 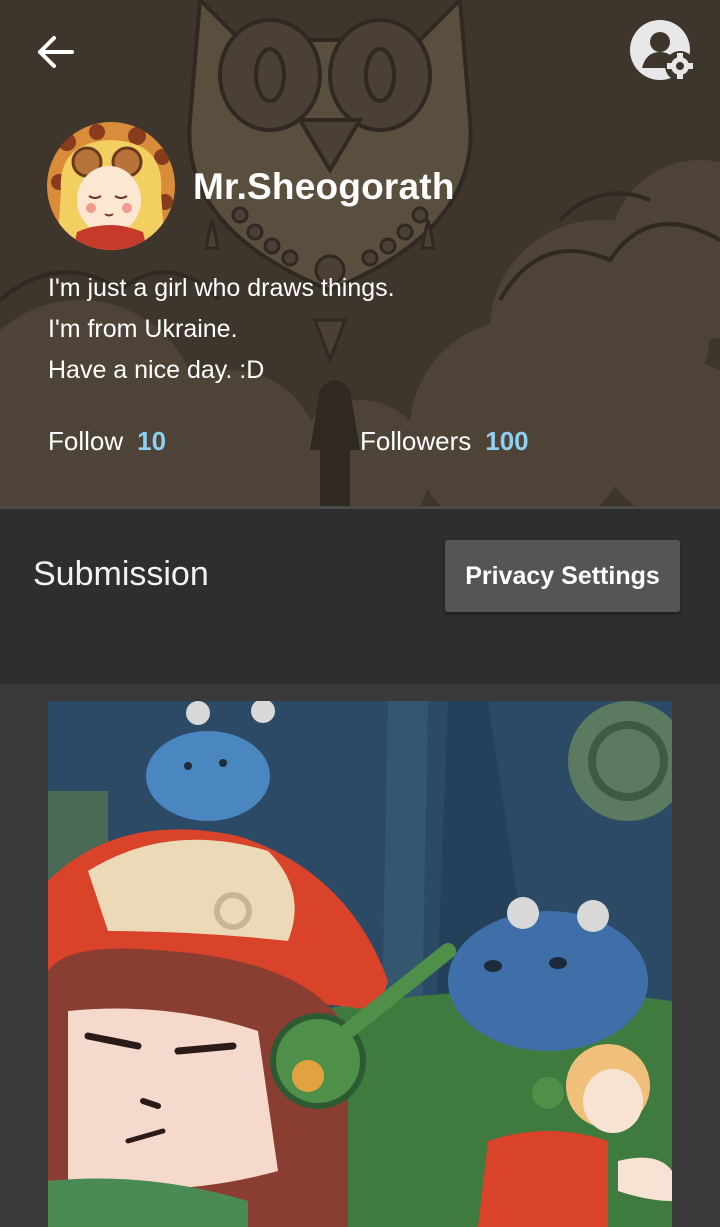 I want to click on followers-label: Followers, so click(x=416, y=441).